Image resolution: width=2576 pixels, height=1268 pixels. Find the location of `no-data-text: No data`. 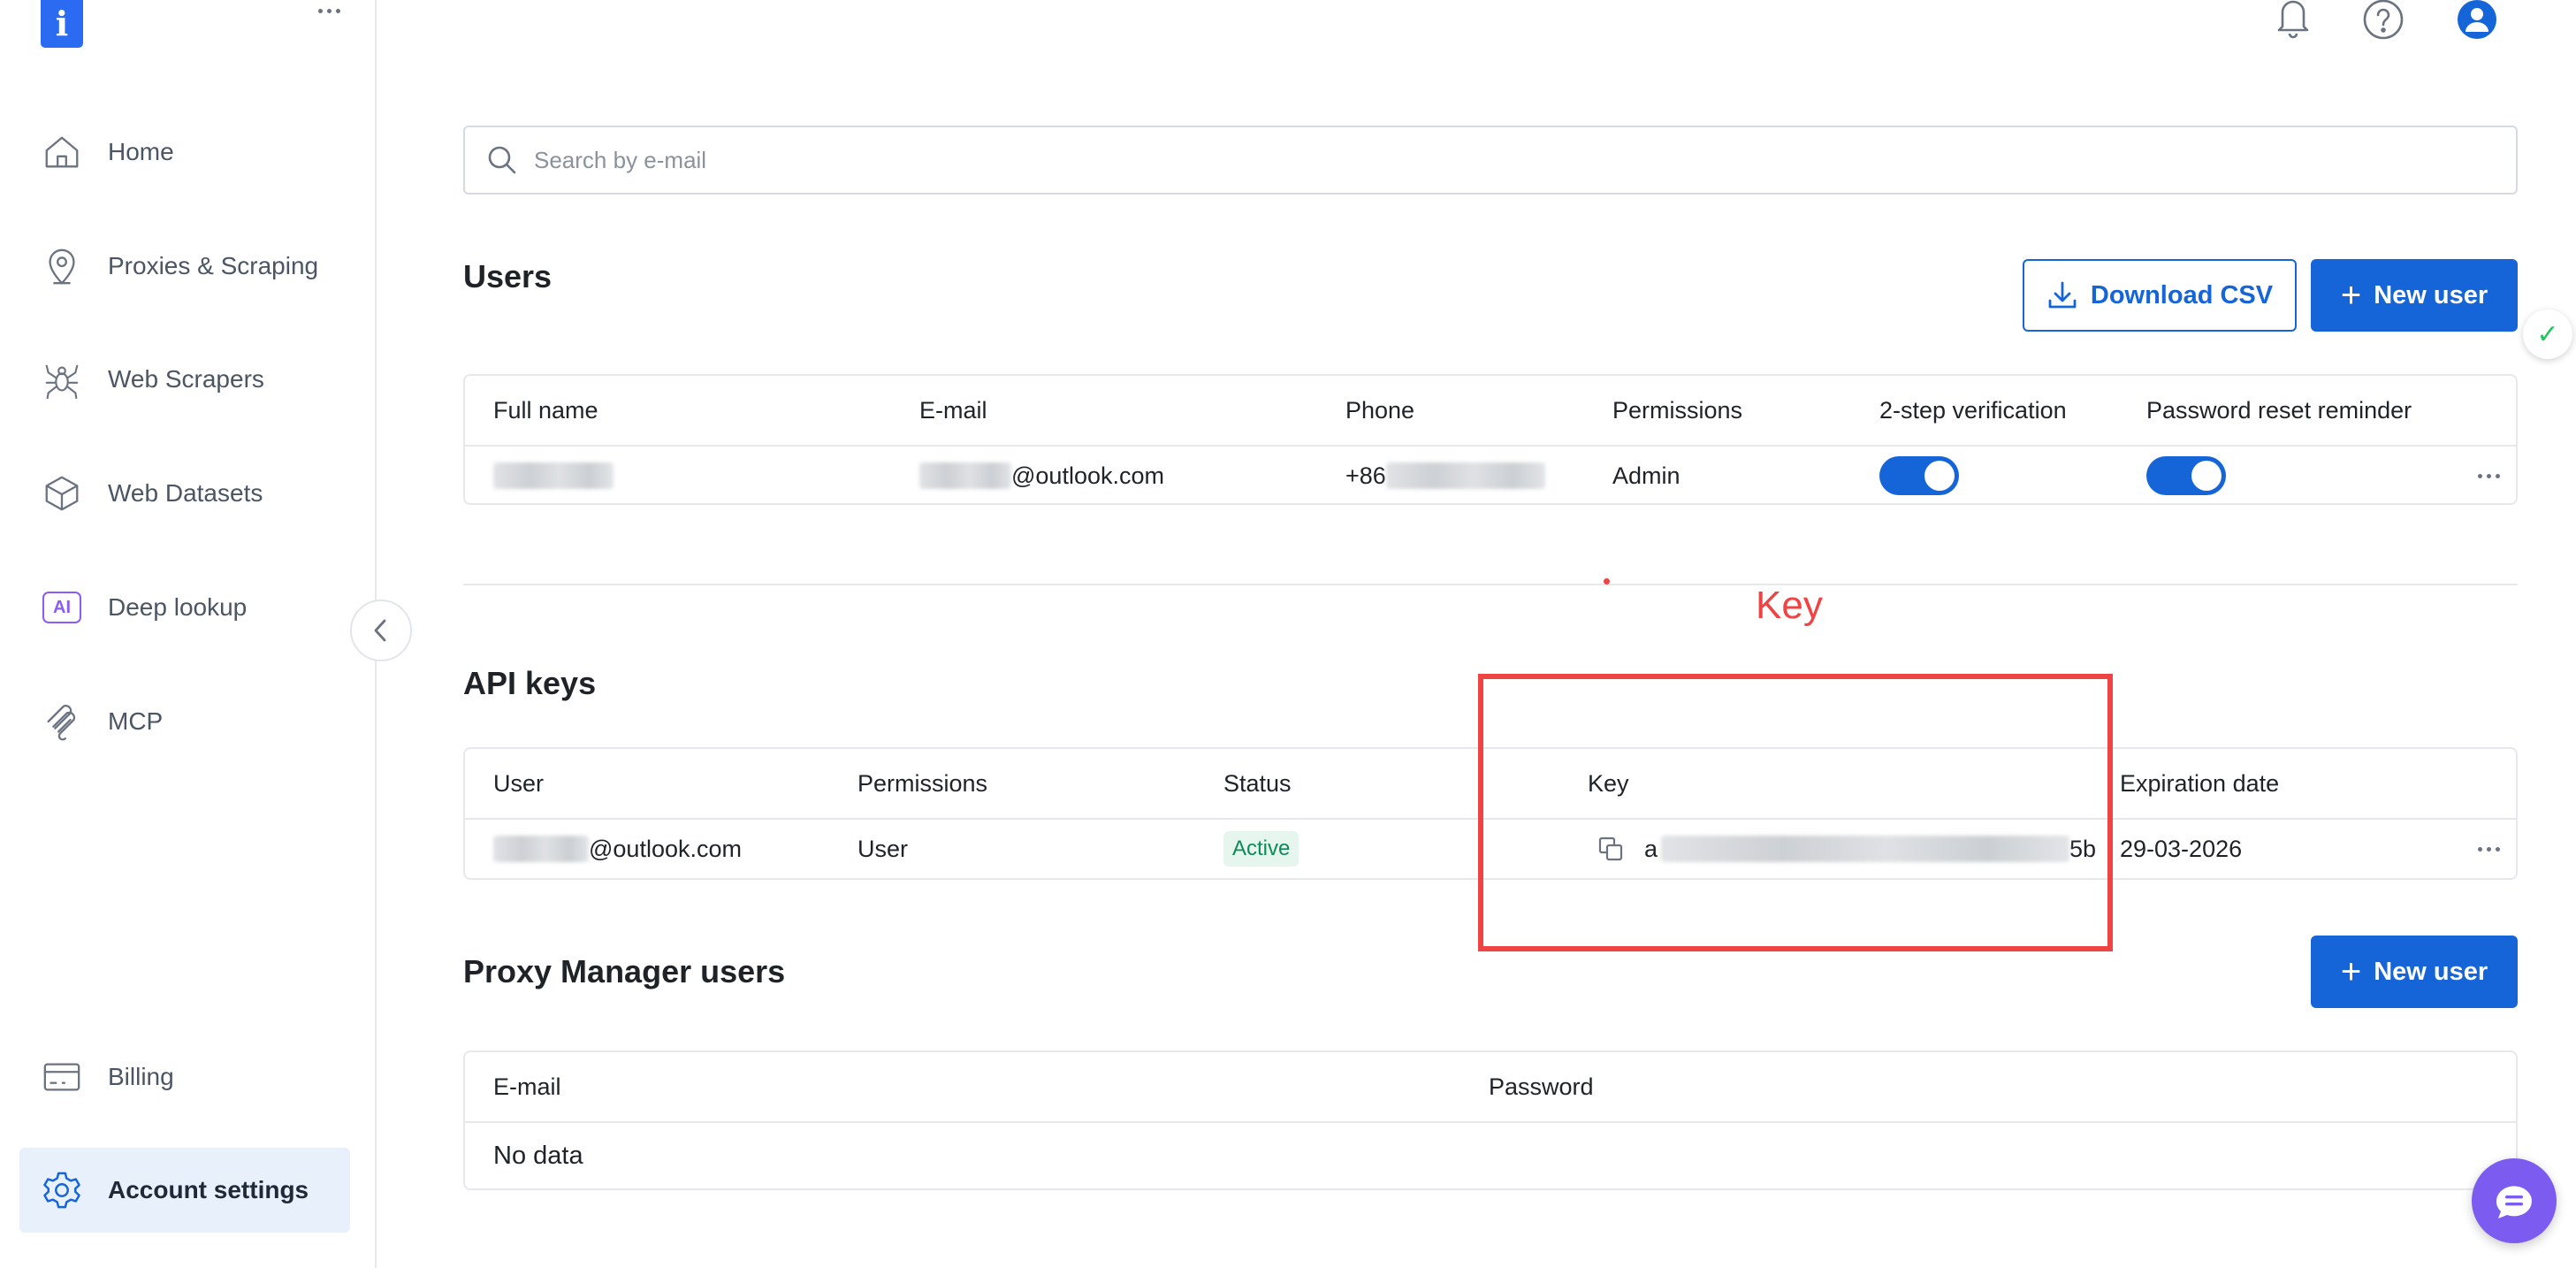

no-data-text: No data is located at coordinates (538, 1155).